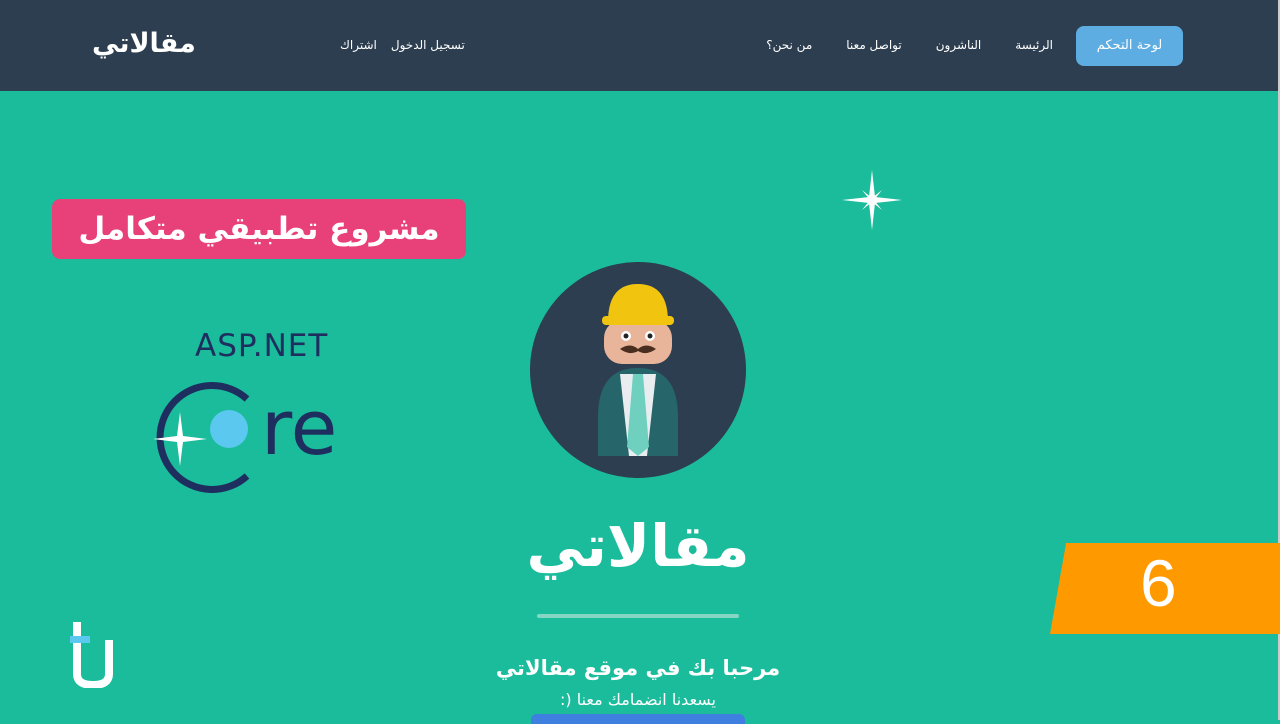 This screenshot has width=1280, height=724. I want to click on aspnet-label: ASP.NET, so click(262, 346).